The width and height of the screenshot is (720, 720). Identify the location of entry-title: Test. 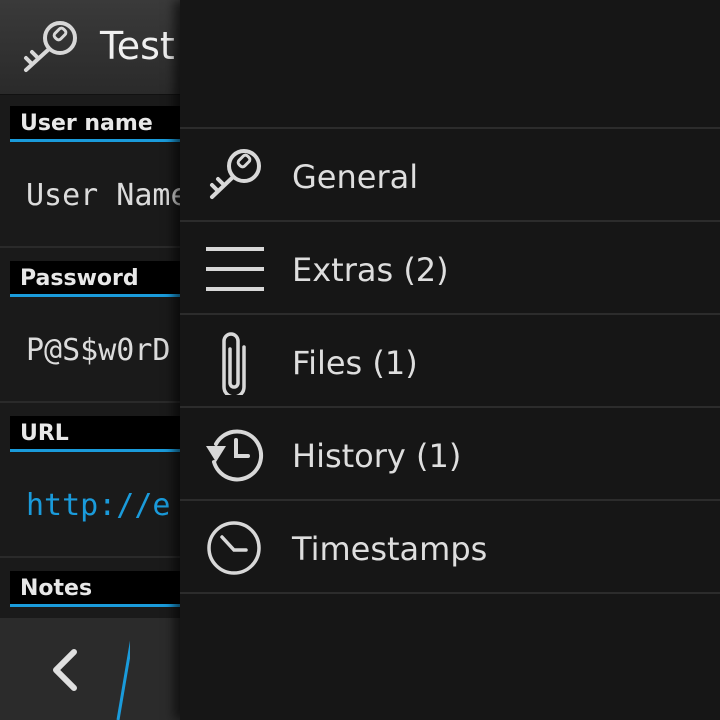
(137, 46).